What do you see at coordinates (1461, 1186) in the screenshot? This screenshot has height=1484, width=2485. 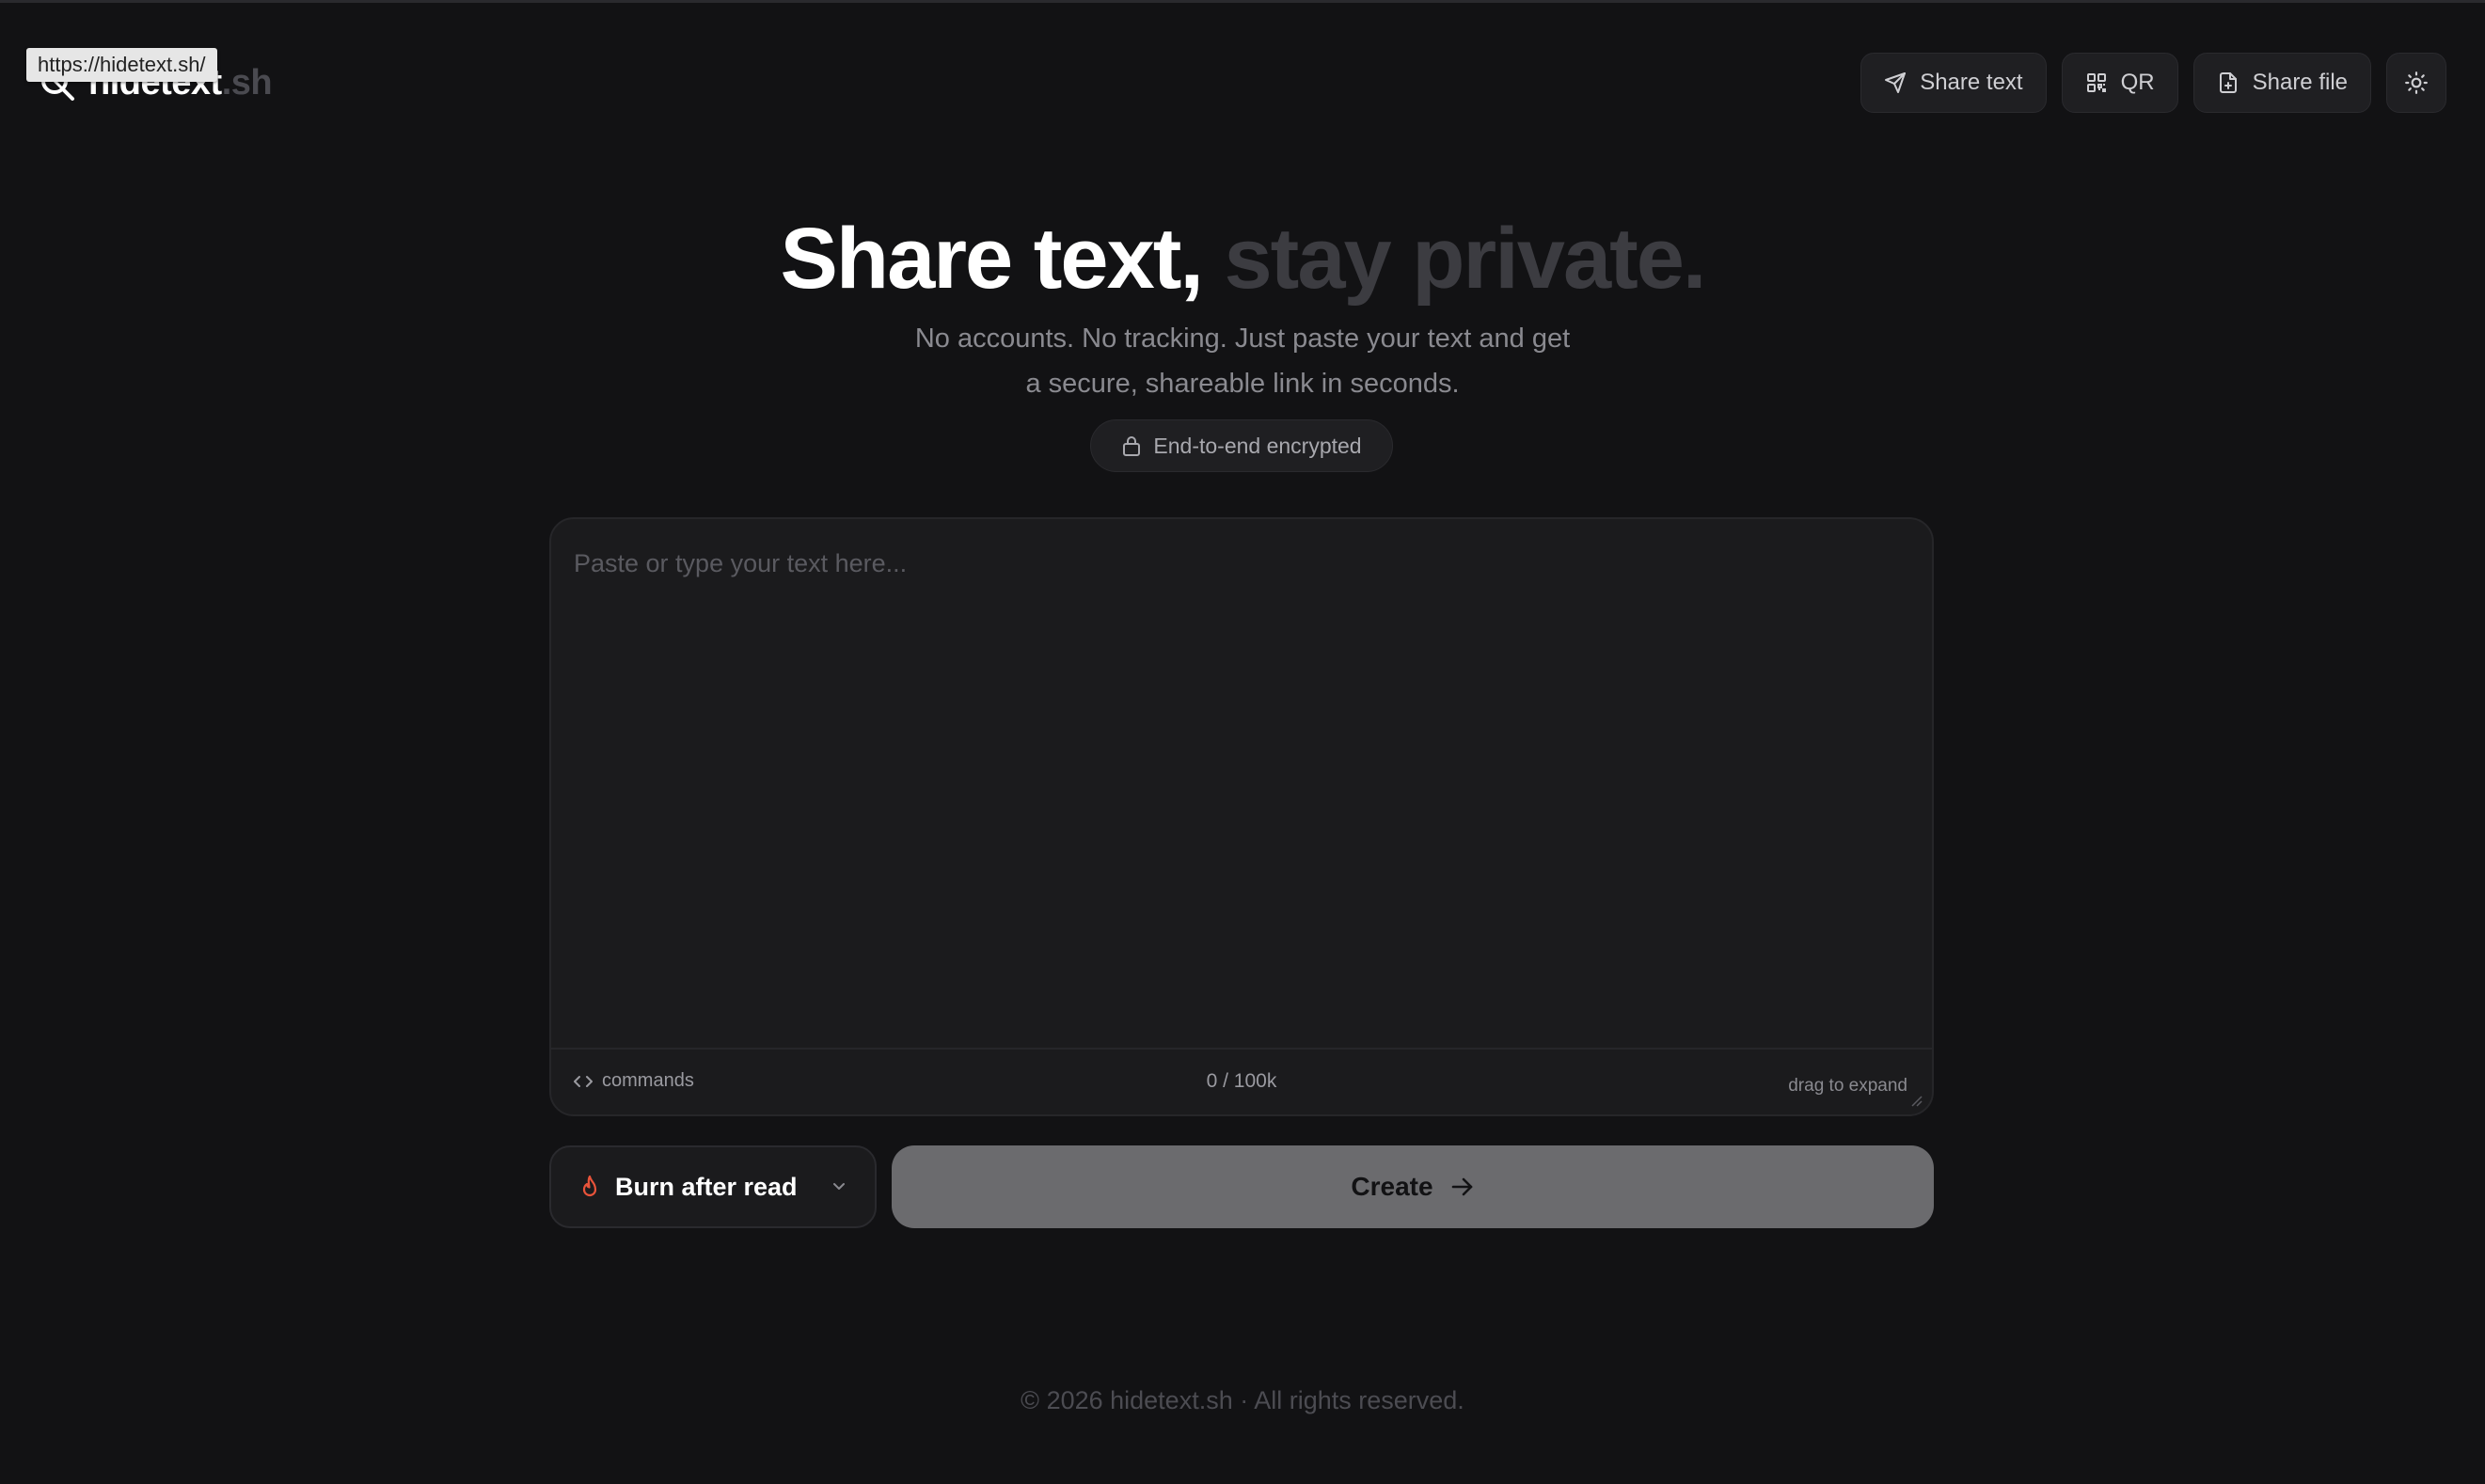 I see `arrow-right-icon` at bounding box center [1461, 1186].